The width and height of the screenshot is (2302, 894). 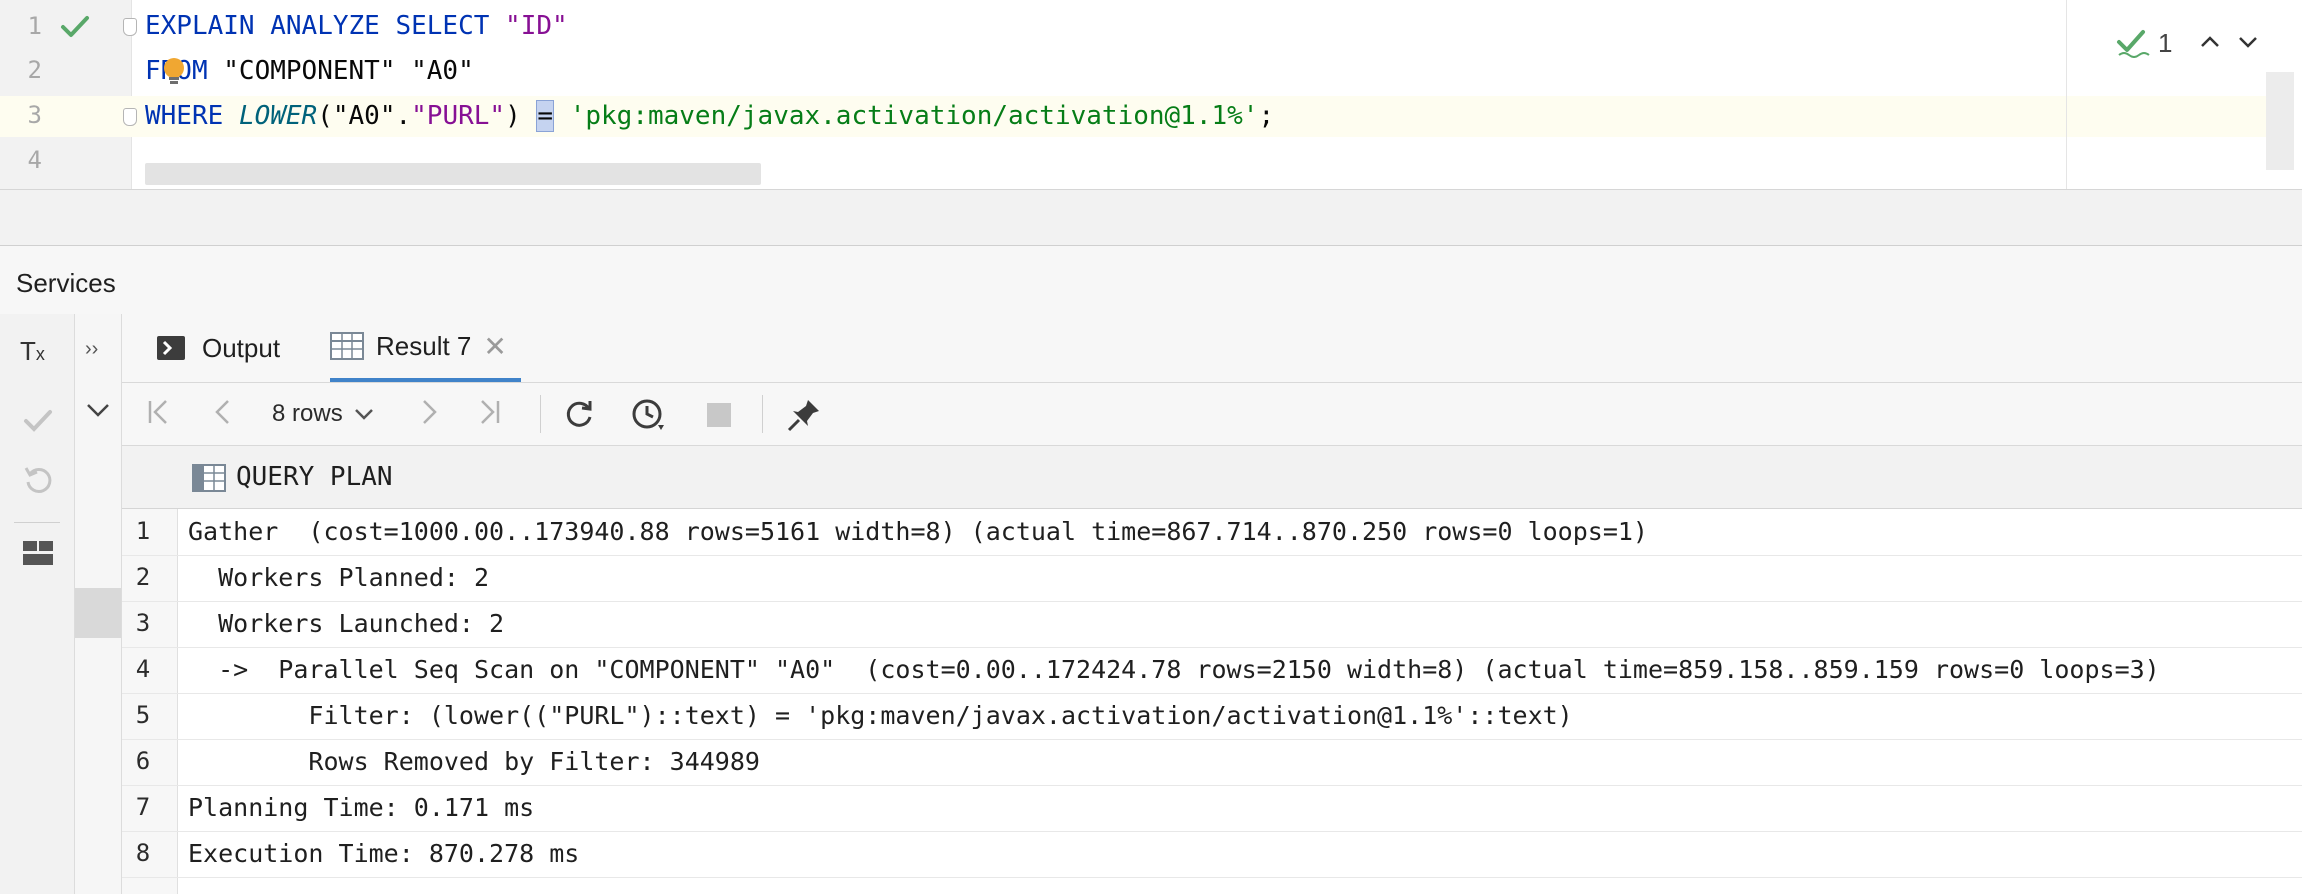 I want to click on rollback-icon, so click(x=38, y=480).